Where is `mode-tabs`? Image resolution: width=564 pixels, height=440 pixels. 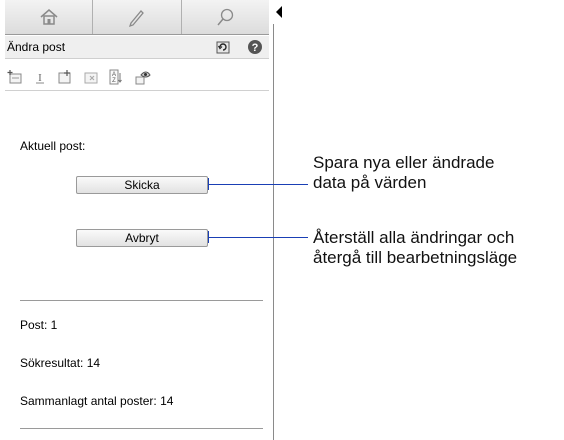
mode-tabs is located at coordinates (137, 17).